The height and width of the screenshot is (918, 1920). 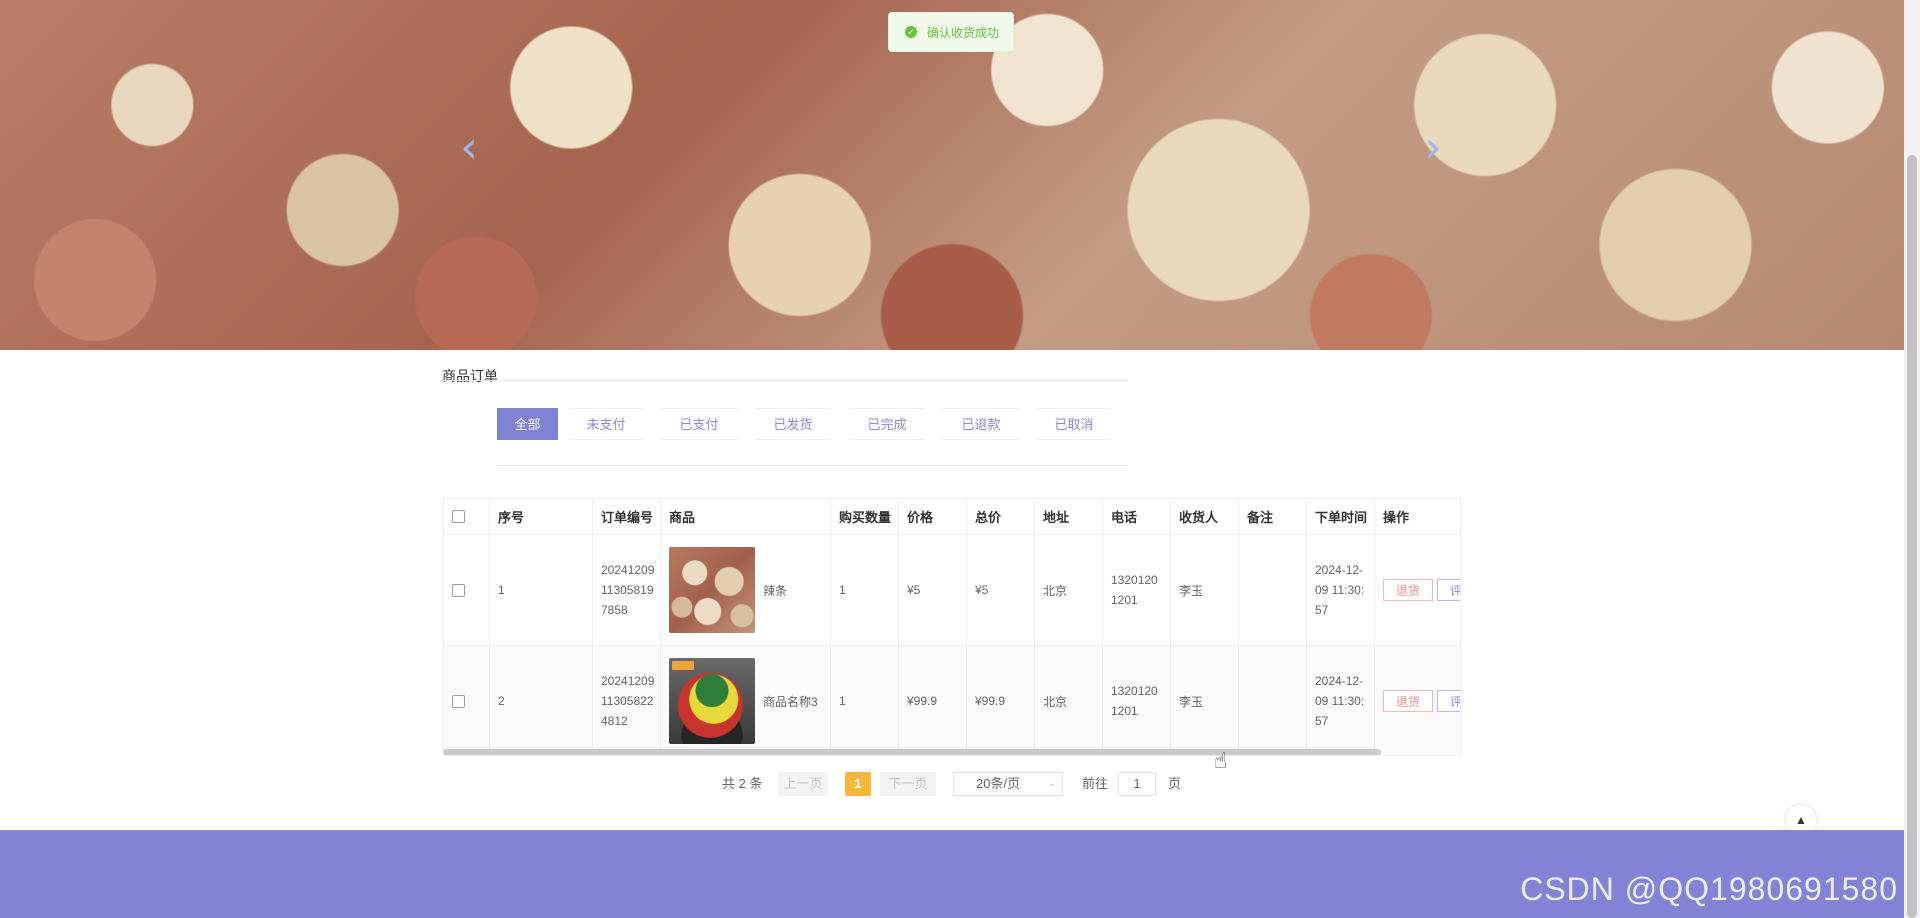 I want to click on header-total: 总价, so click(x=1001, y=516).